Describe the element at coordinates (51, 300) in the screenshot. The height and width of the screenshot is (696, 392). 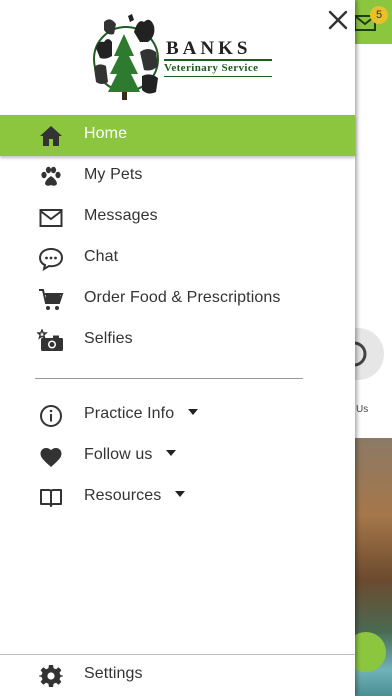
I see `shopping-cart-icon` at that location.